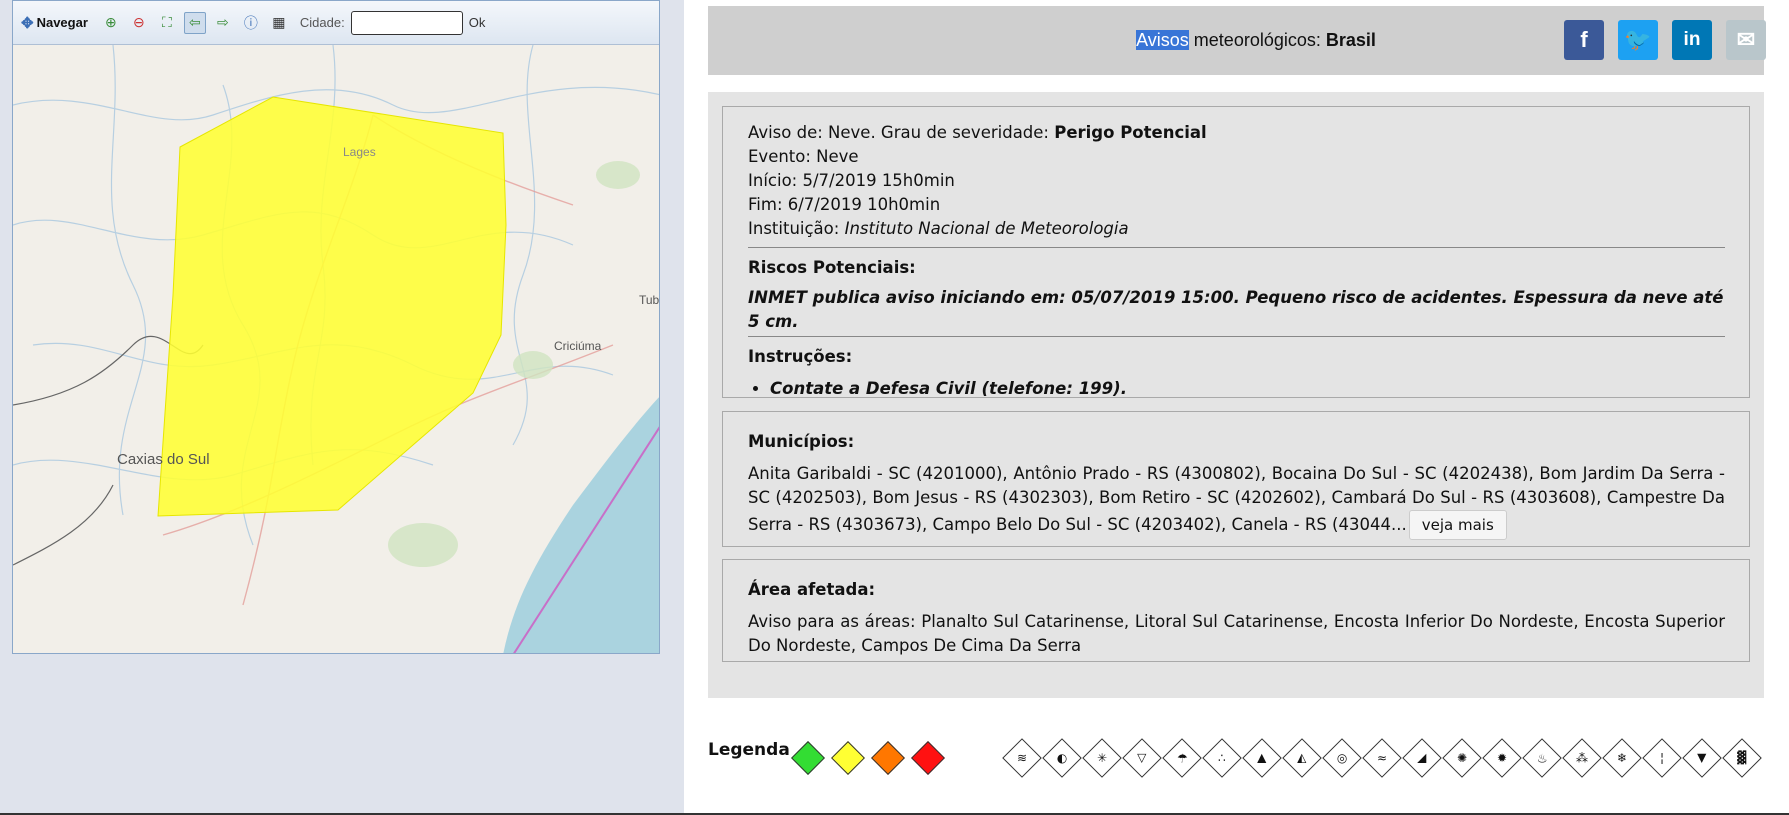 The image size is (1789, 815). I want to click on hail-icon: ∴, so click(1222, 758).